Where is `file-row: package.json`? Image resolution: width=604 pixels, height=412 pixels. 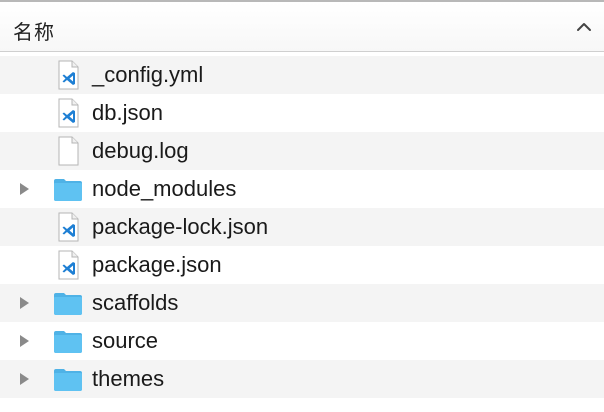 file-row: package.json is located at coordinates (302, 265).